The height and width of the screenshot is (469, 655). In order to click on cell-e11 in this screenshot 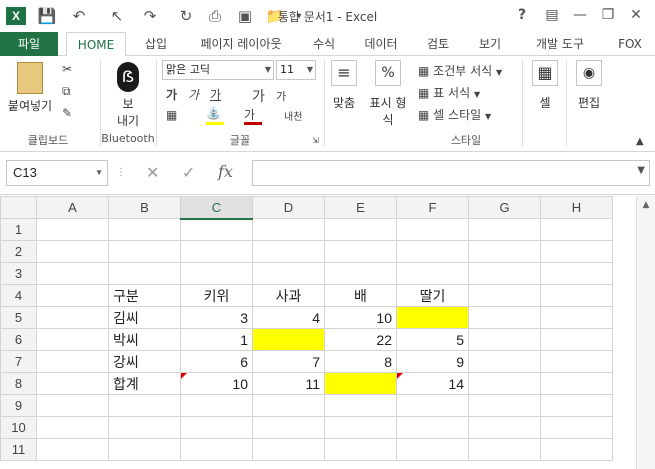, I will do `click(360, 449)`.